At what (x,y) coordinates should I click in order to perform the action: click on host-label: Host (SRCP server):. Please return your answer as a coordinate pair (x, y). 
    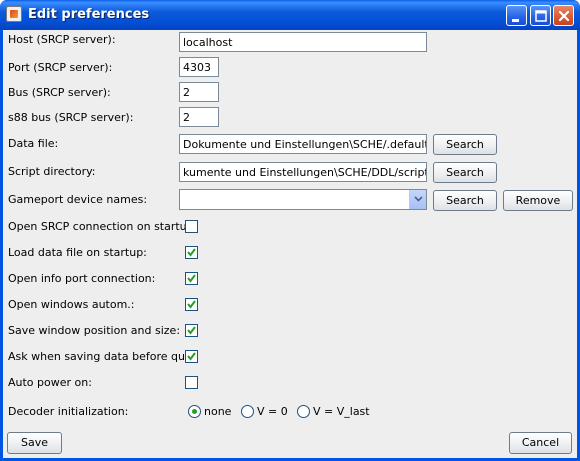
    Looking at the image, I should click on (62, 39).